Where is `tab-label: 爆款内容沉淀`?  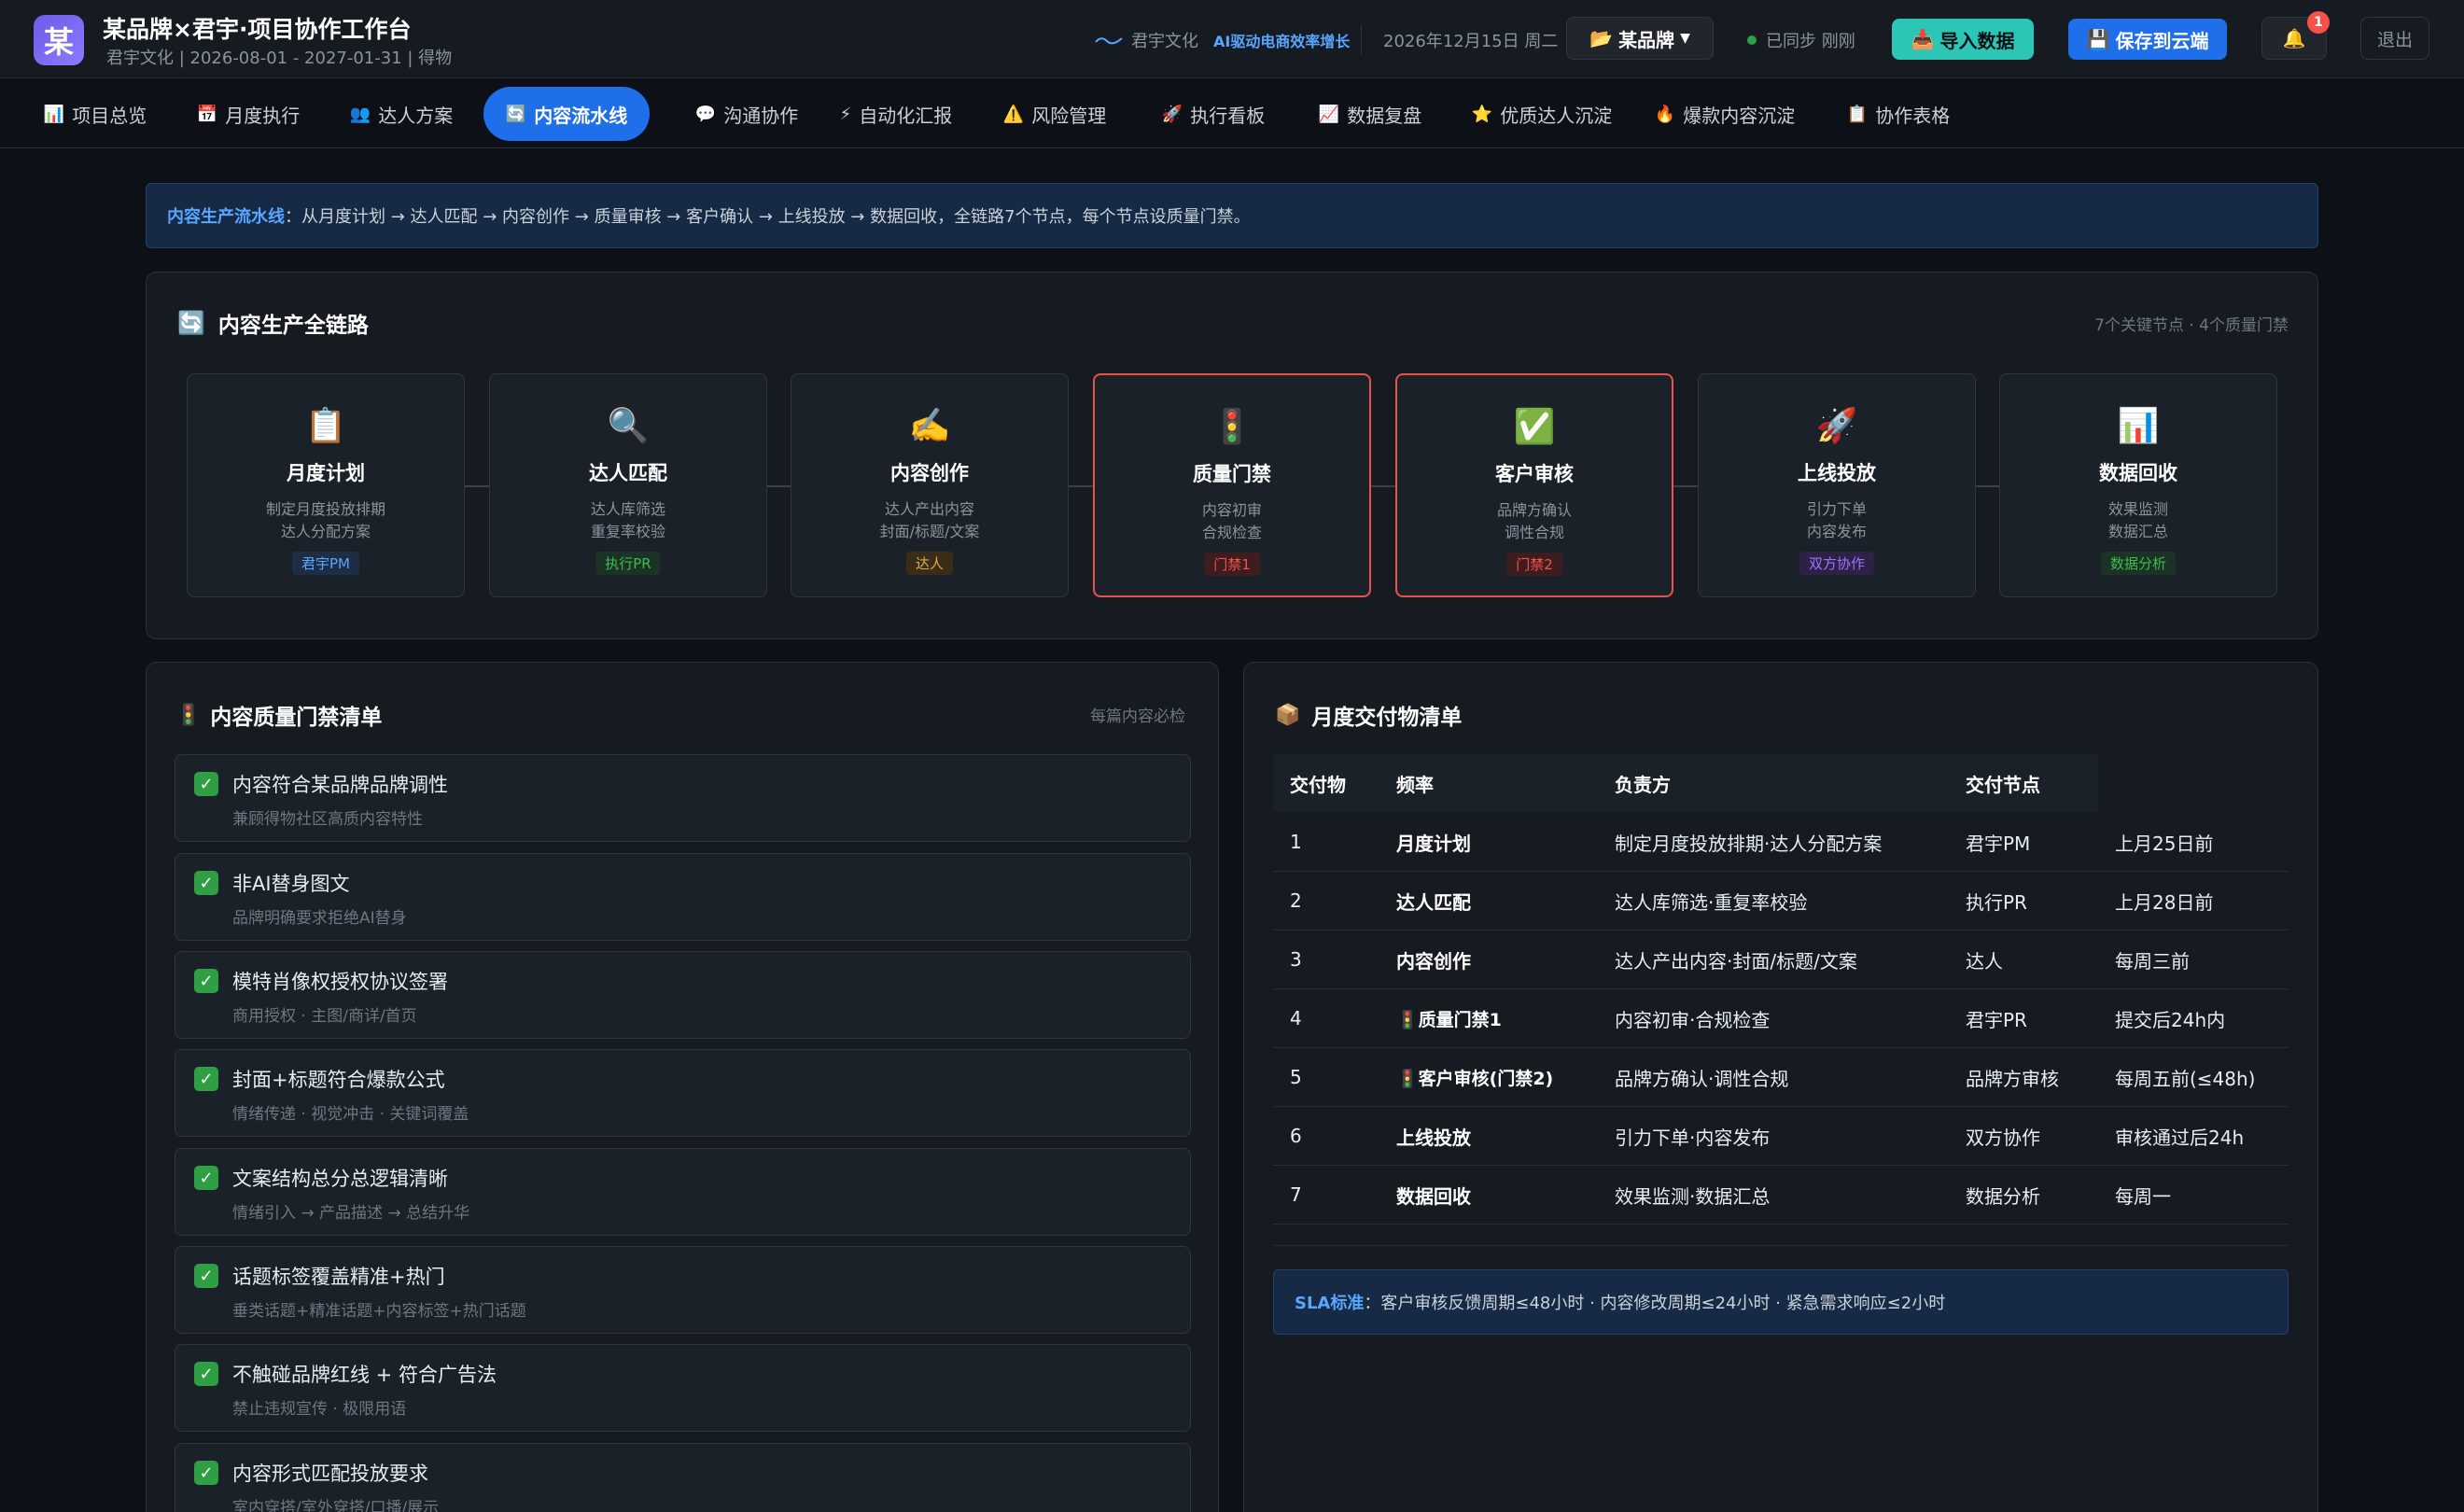
tab-label: 爆款内容沉淀 is located at coordinates (1739, 115).